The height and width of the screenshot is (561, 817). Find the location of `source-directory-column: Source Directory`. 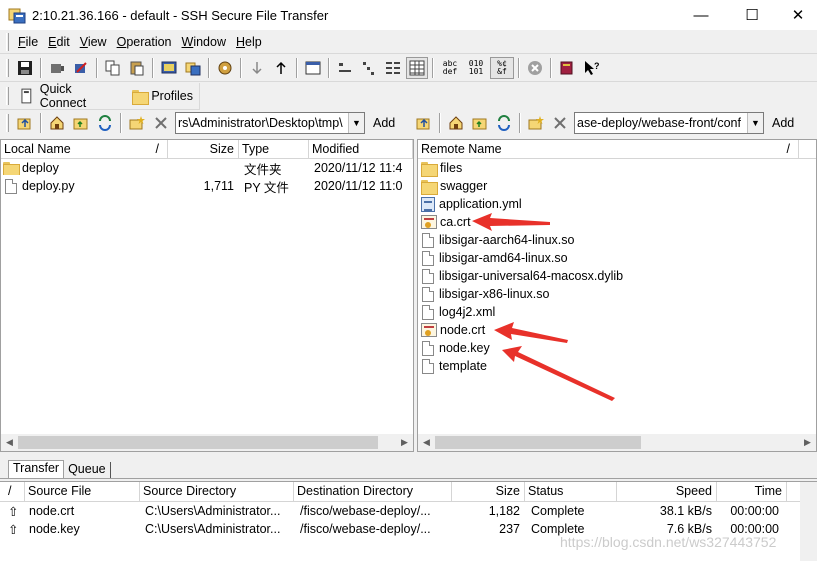

source-directory-column: Source Directory is located at coordinates (217, 491).